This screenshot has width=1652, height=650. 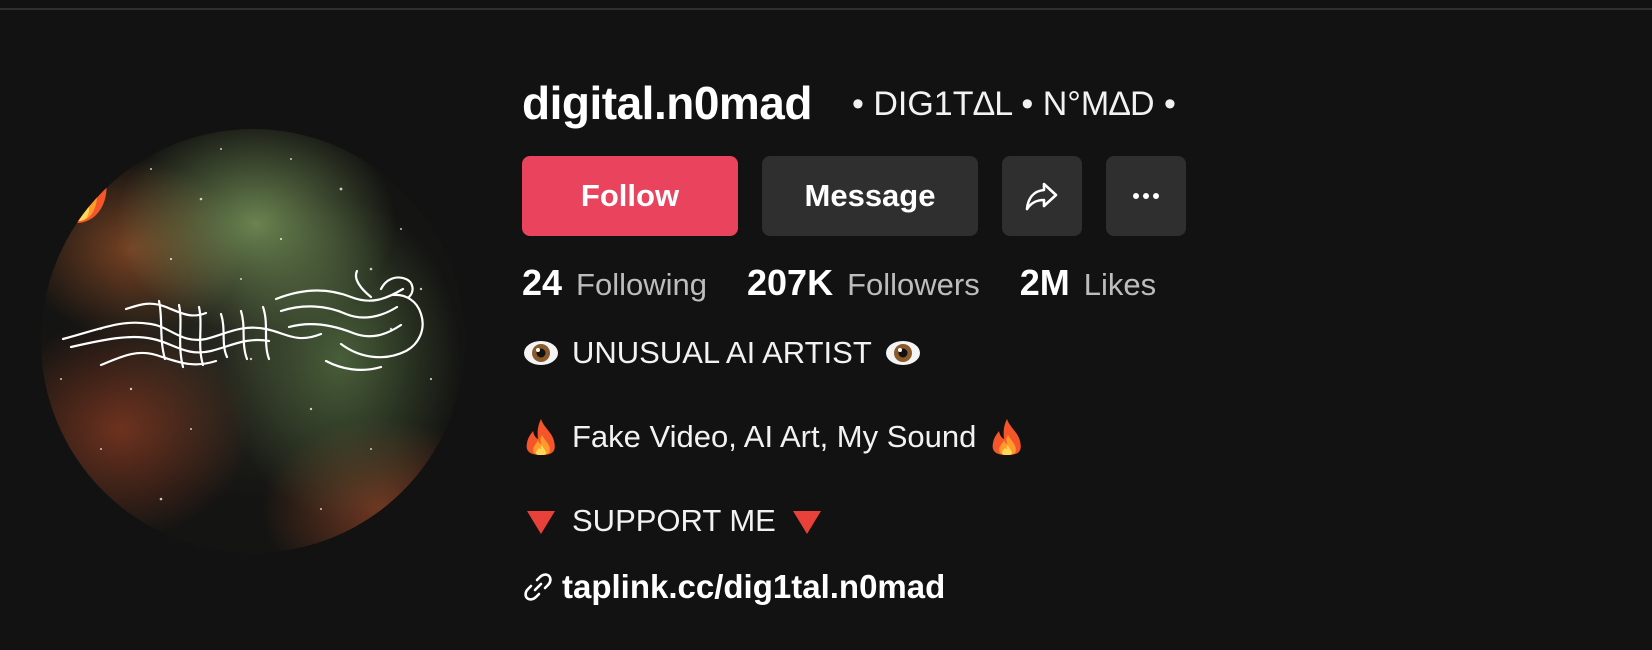 I want to click on bio-text: UNUSUAL AI ARTIST, so click(x=722, y=352).